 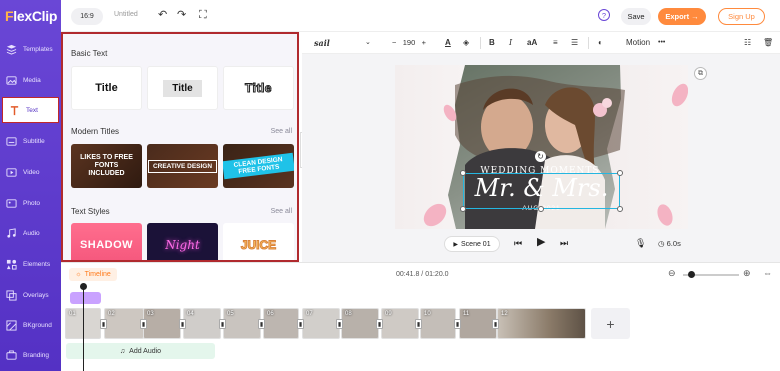 What do you see at coordinates (604, 15) in the screenshot?
I see `help-icon: ?` at bounding box center [604, 15].